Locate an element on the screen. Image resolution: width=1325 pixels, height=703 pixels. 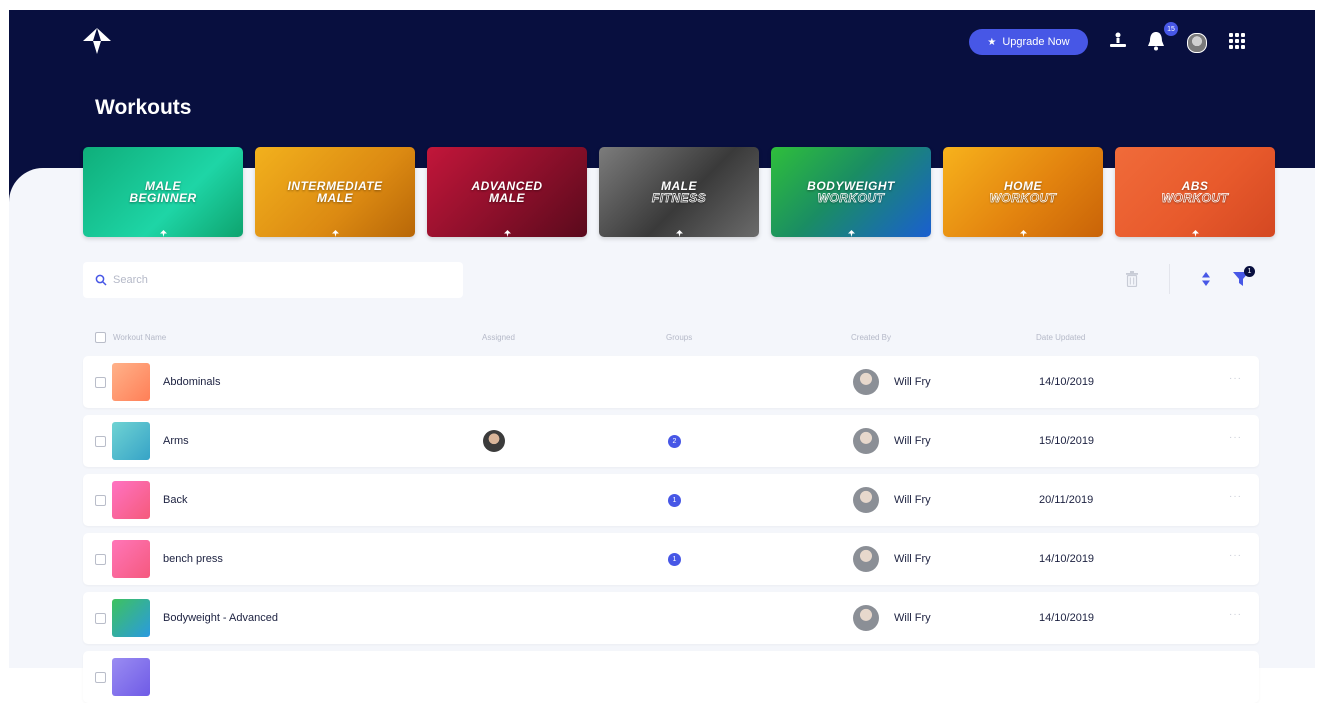
app-logo-icon is located at coordinates (97, 41).